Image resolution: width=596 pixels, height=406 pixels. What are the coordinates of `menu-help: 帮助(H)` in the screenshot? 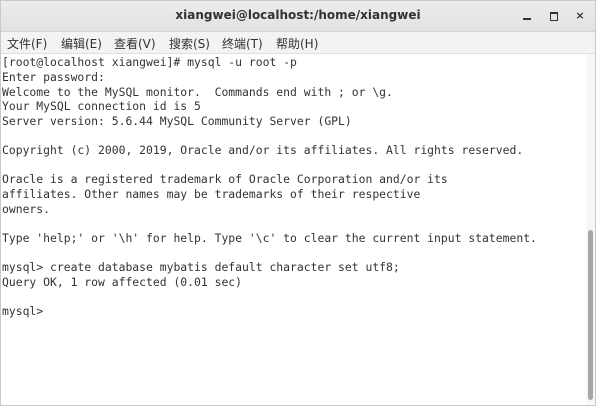 It's located at (297, 43).